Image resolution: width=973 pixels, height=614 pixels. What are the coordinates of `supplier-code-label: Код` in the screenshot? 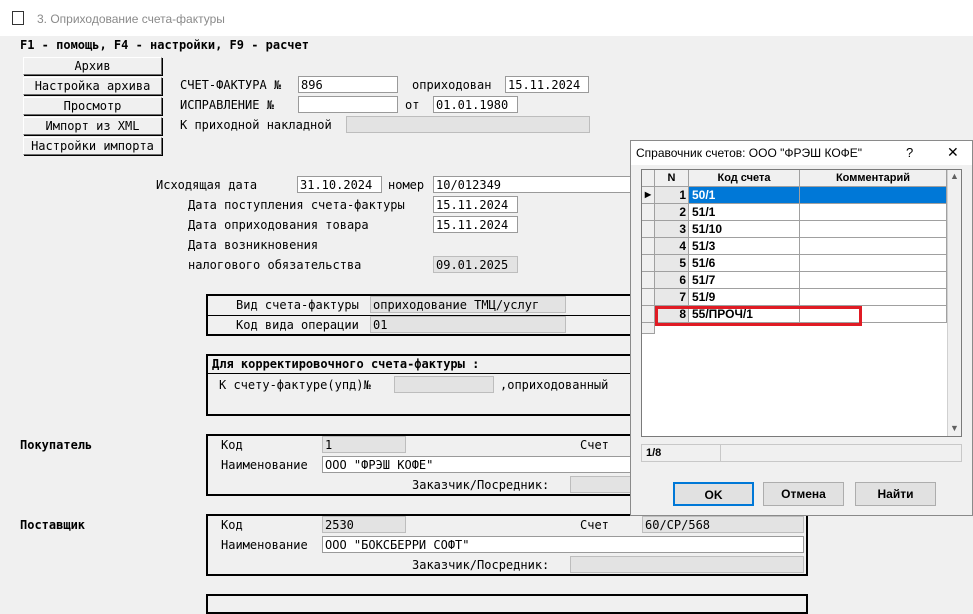 It's located at (232, 525).